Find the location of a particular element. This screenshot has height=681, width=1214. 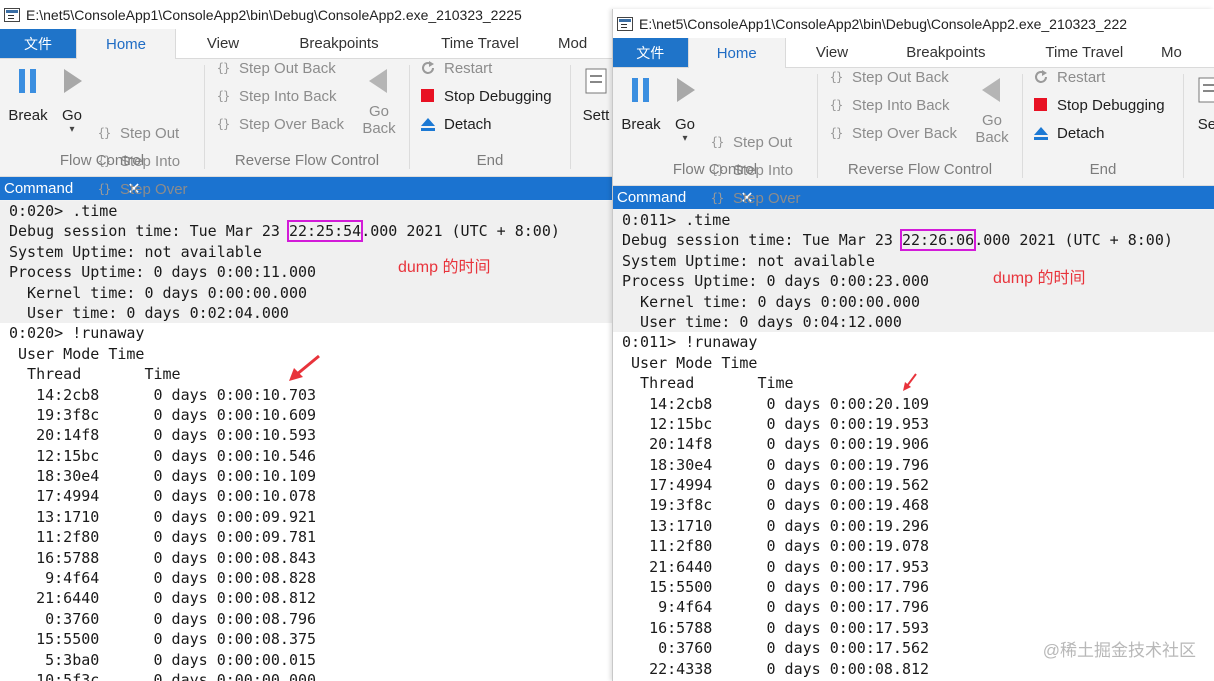

ribbon-tabs: 文件 Home View Breakpoints Time Travel Mo is located at coordinates (913, 53).